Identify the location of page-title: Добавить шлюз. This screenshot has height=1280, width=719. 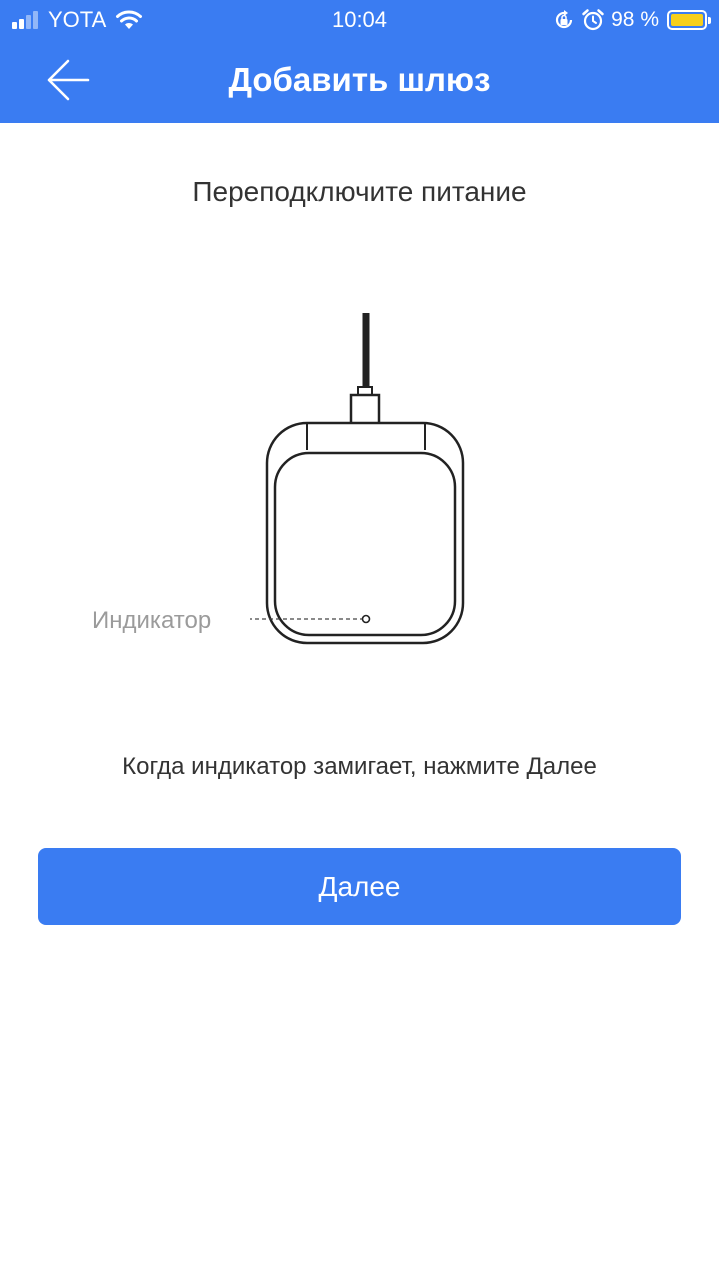
(359, 79).